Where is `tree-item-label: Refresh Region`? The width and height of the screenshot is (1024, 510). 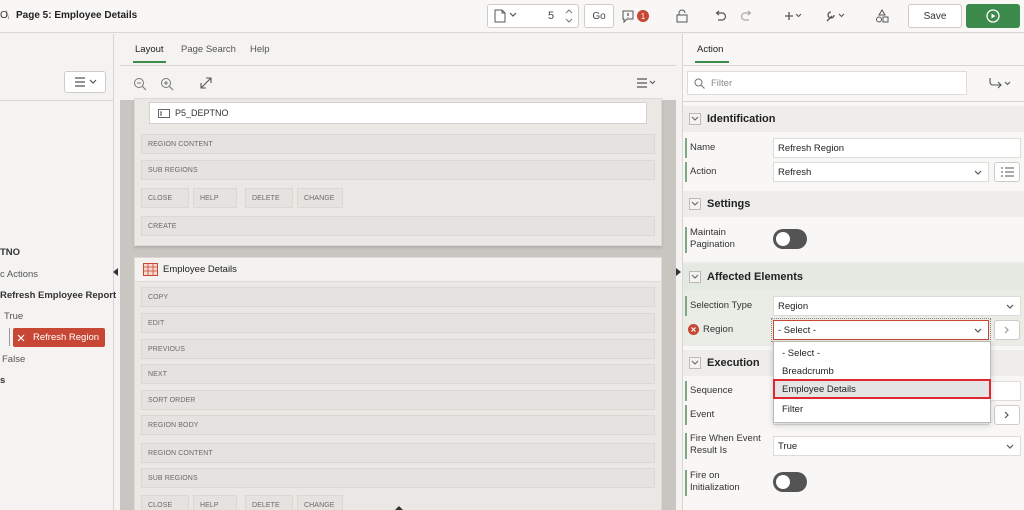 tree-item-label: Refresh Region is located at coordinates (66, 337).